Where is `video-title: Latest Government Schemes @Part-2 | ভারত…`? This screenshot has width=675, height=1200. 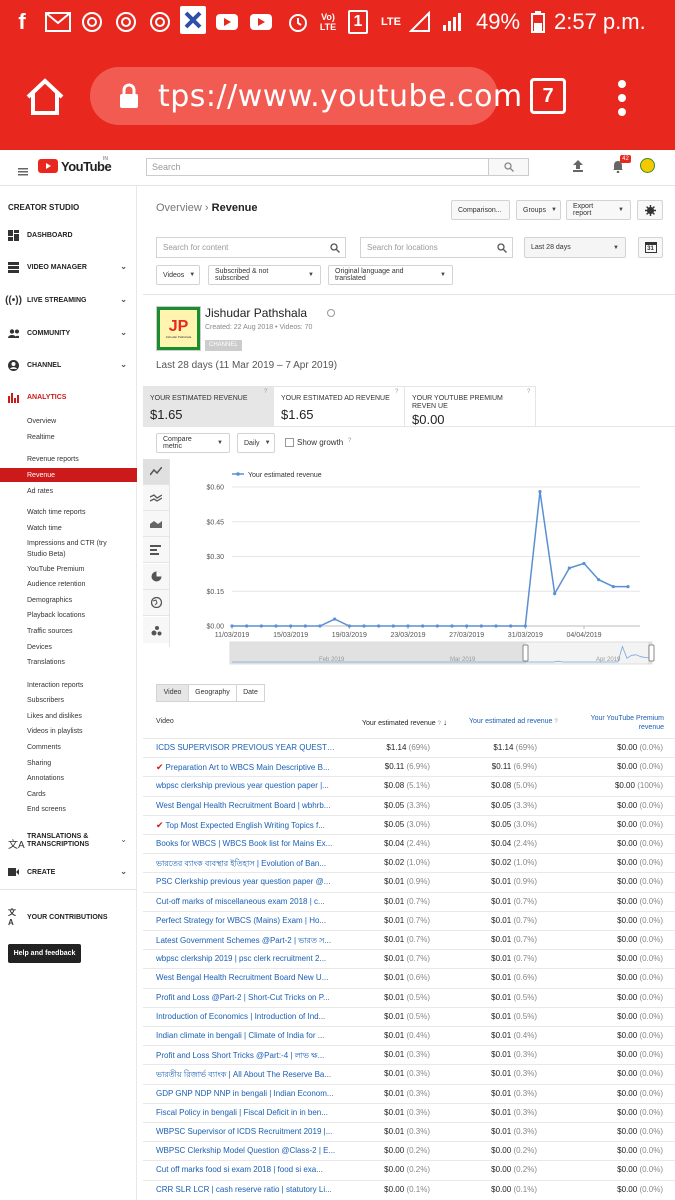
video-title: Latest Government Schemes @Part-2 | ভারত… is located at coordinates (243, 940).